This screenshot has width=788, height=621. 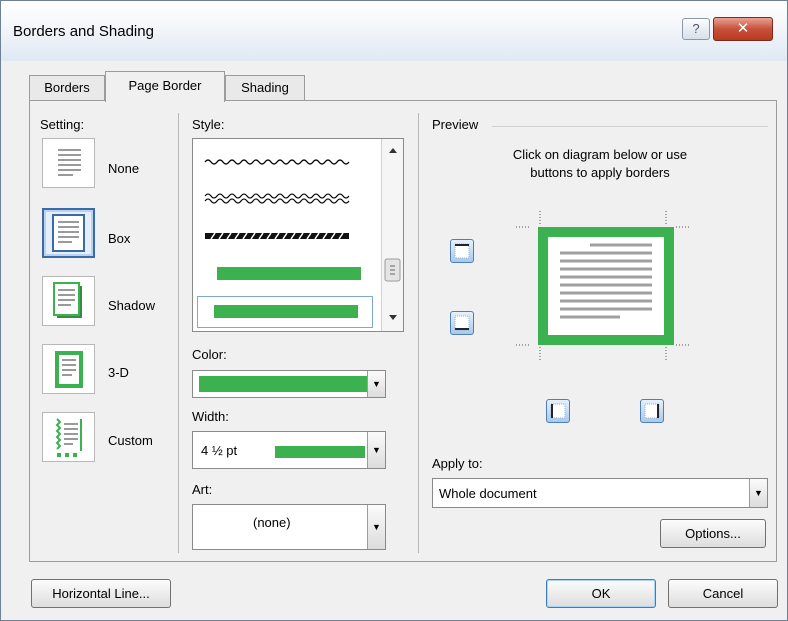 I want to click on art-dropdown-arrow: ▼, so click(x=376, y=527).